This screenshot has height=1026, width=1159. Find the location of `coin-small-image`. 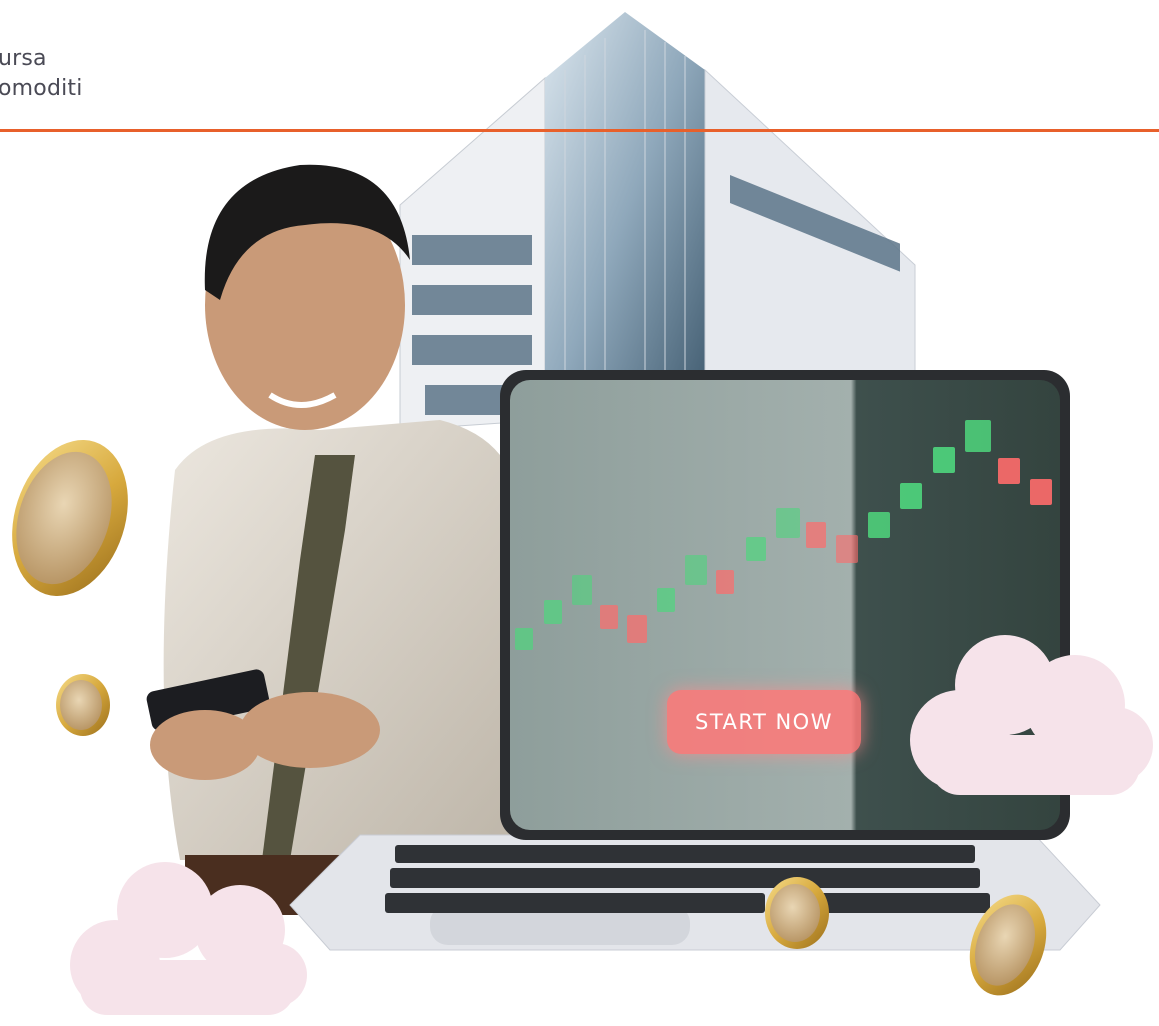

coin-small-image is located at coordinates (83, 705).